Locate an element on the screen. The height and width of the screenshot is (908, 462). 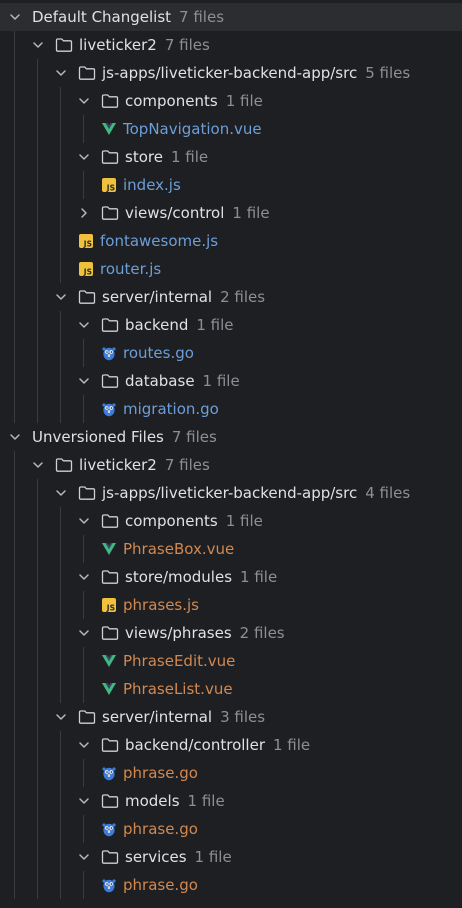
folder-label: database is located at coordinates (160, 381).